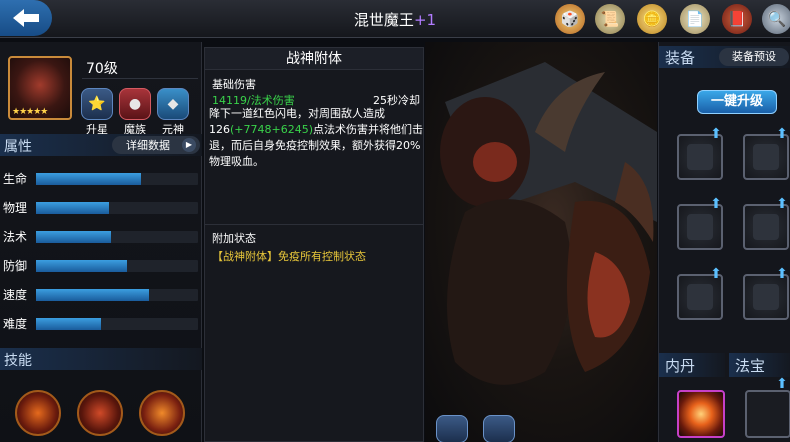 The width and height of the screenshot is (790, 442). What do you see at coordinates (189, 145) in the screenshot?
I see `chevron-right-icon: ▶` at bounding box center [189, 145].